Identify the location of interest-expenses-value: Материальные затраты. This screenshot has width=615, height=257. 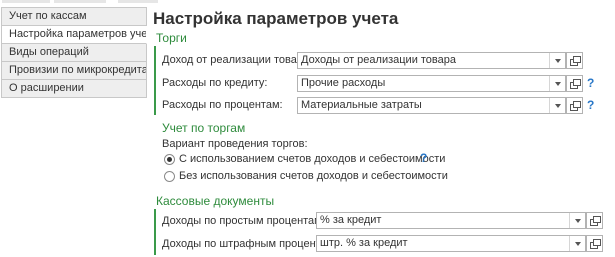
(361, 105).